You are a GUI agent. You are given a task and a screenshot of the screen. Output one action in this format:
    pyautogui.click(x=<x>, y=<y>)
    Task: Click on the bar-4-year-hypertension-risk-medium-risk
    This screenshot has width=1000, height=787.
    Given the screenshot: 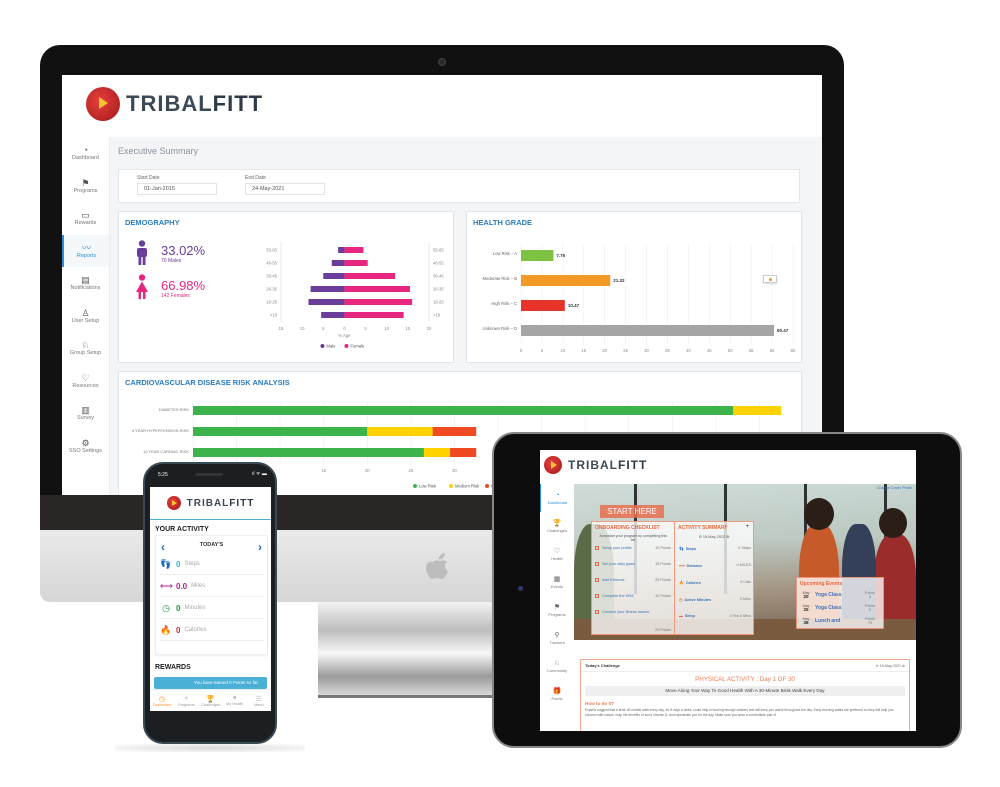 What is the action you would take?
    pyautogui.click(x=400, y=431)
    